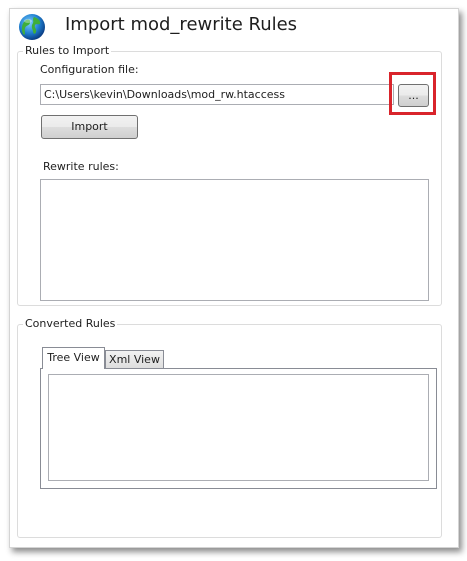  What do you see at coordinates (89, 127) in the screenshot?
I see `import-button: Import` at bounding box center [89, 127].